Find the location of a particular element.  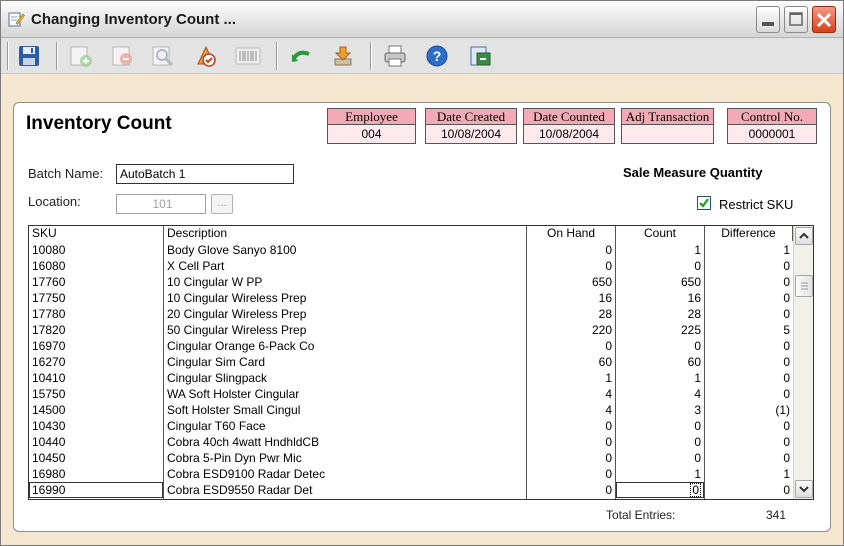

table-row: 10080 Body Glove Sanyo 8100 0 1 1 is located at coordinates (411, 250).